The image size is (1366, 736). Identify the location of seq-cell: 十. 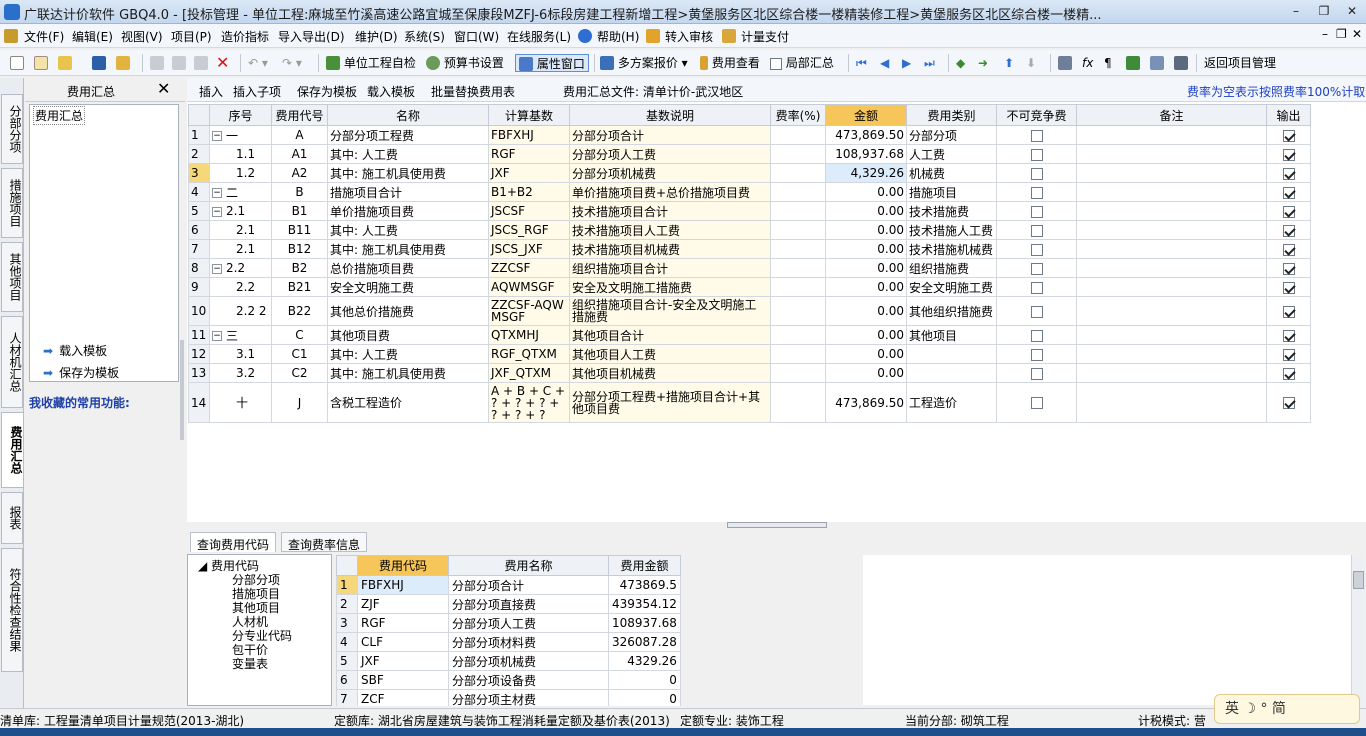
(240, 402).